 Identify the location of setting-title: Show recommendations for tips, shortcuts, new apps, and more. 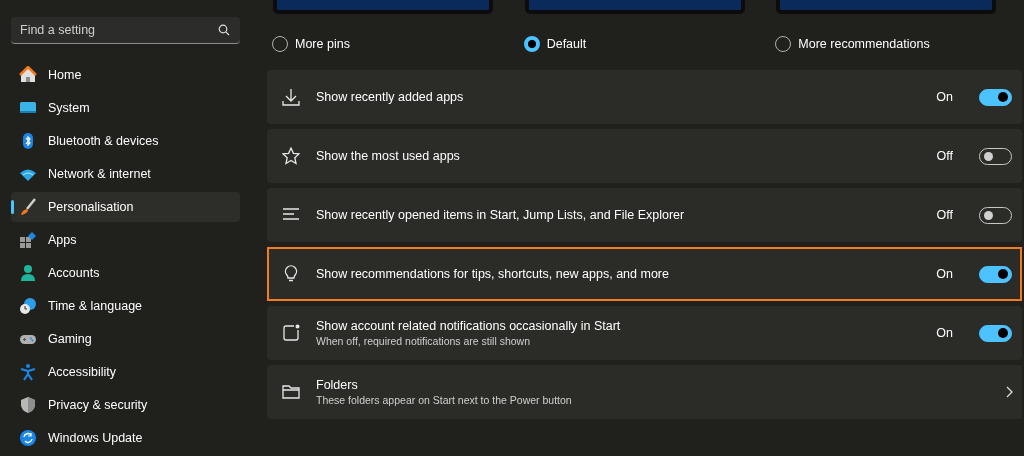
(493, 274).